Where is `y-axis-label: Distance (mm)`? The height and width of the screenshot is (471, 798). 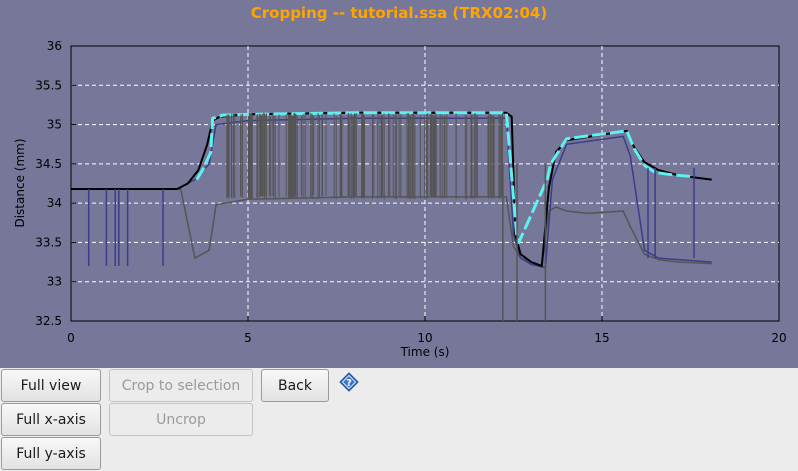
y-axis-label: Distance (mm) is located at coordinates (20, 182).